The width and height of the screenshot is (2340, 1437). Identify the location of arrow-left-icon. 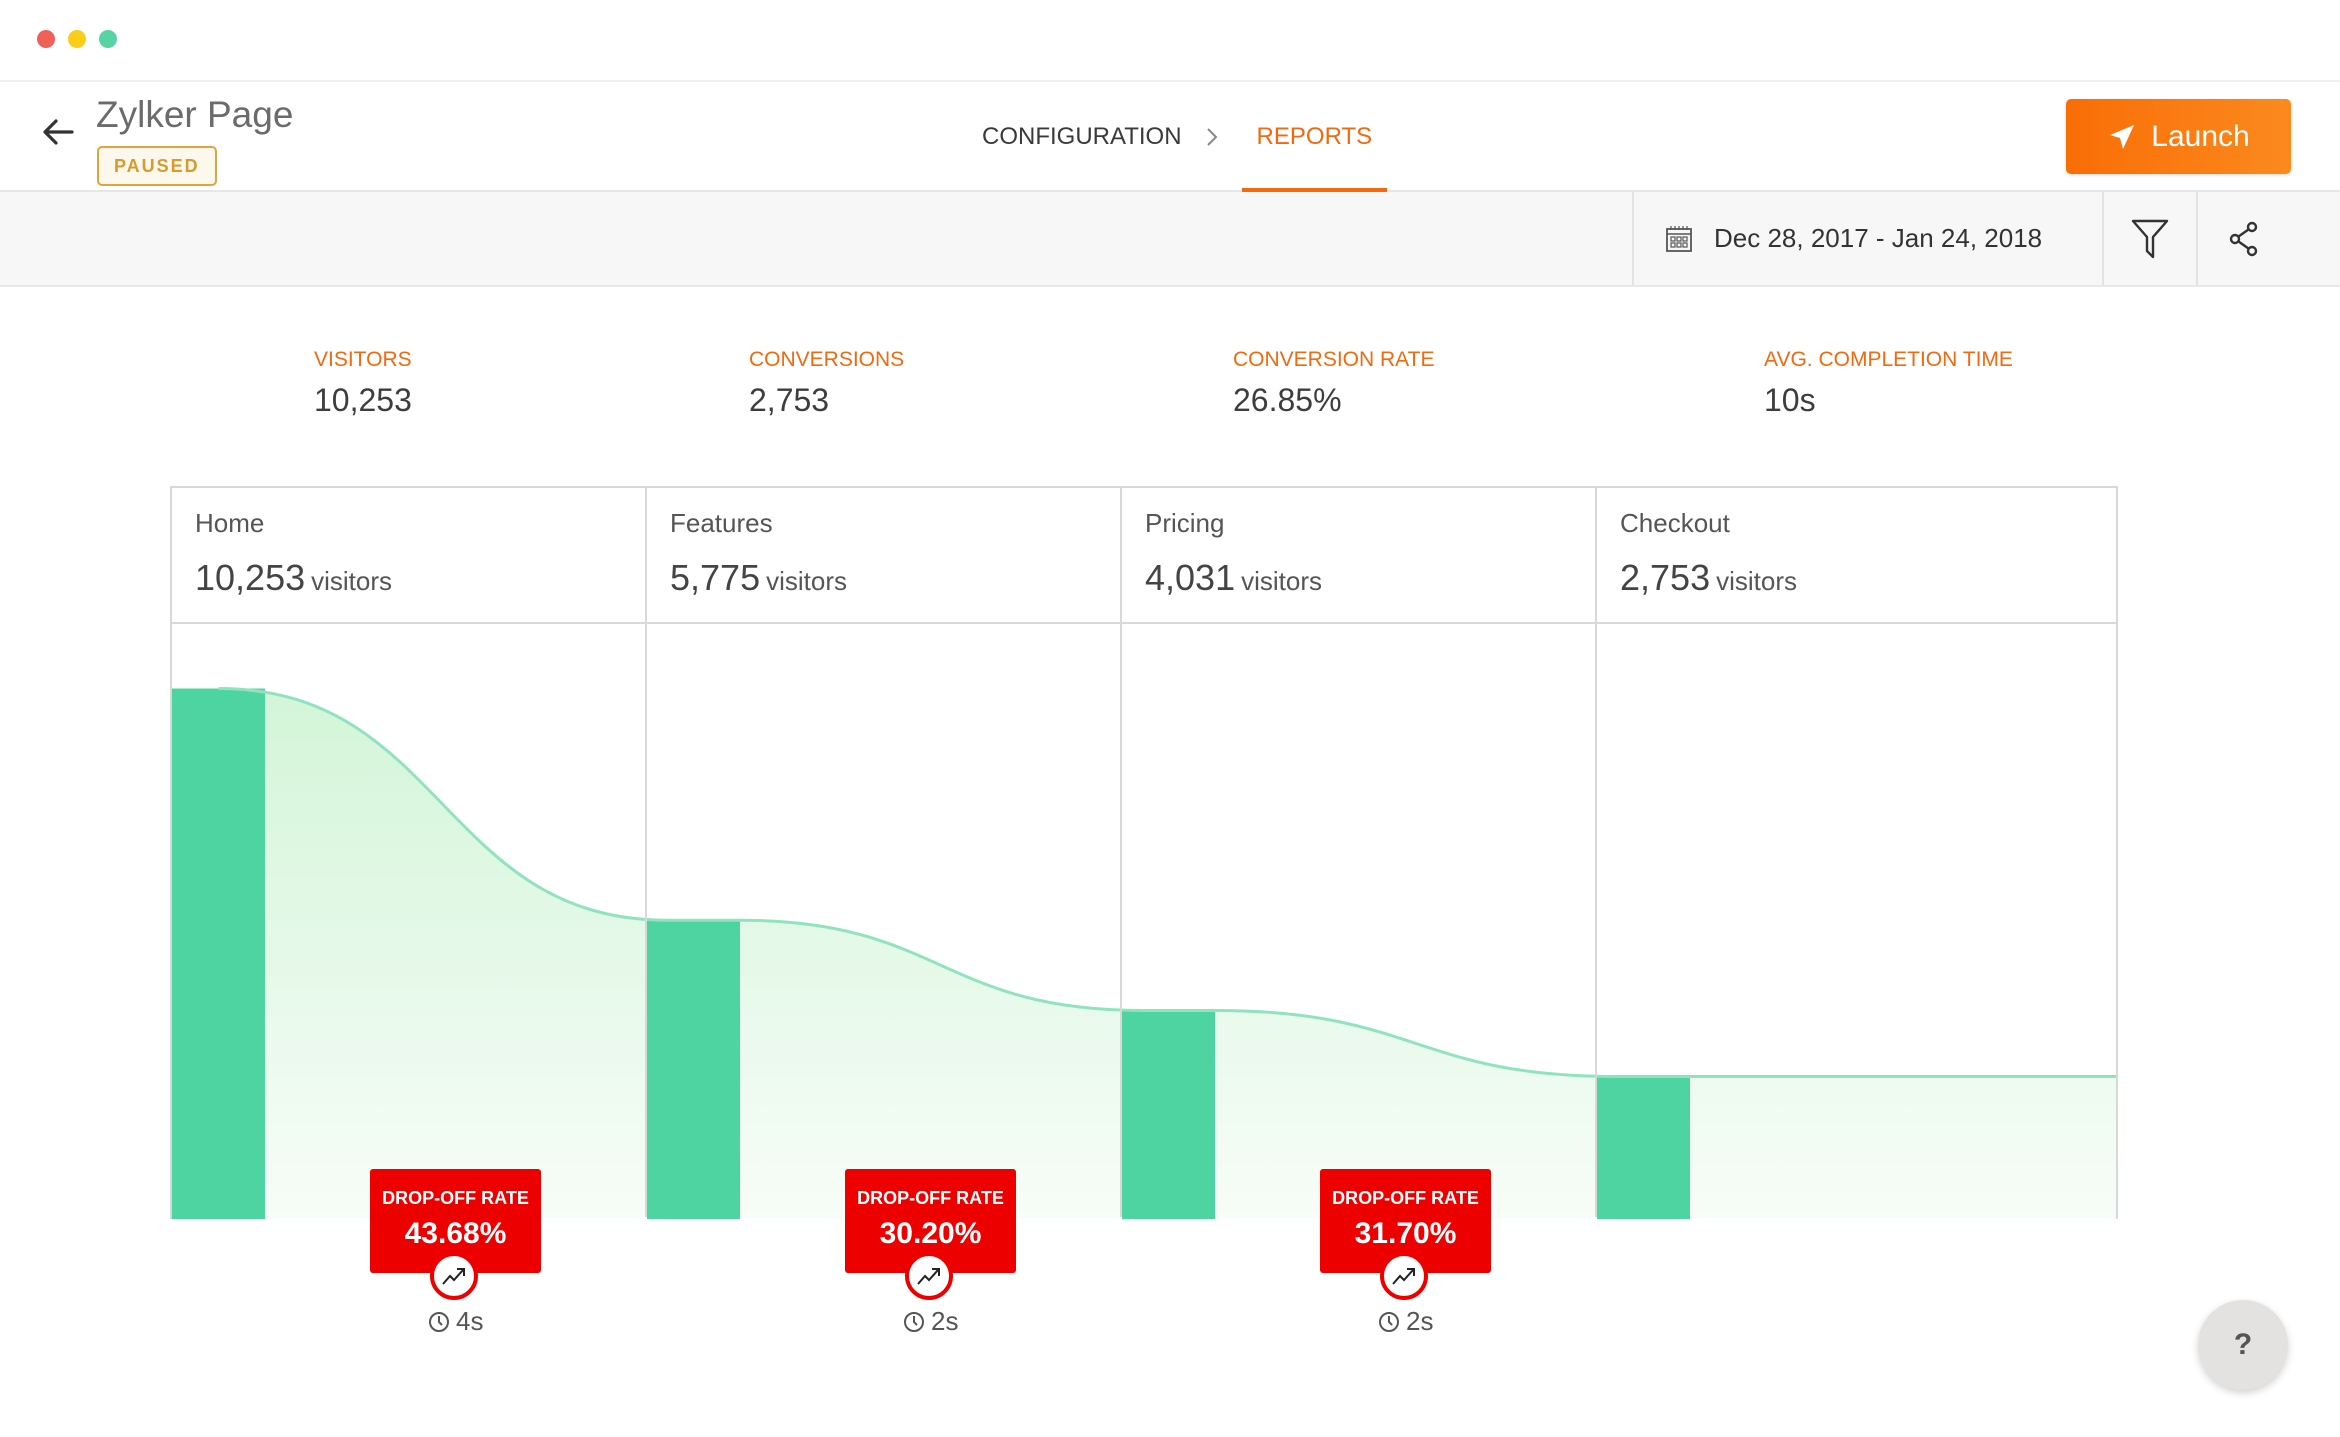
(58, 132).